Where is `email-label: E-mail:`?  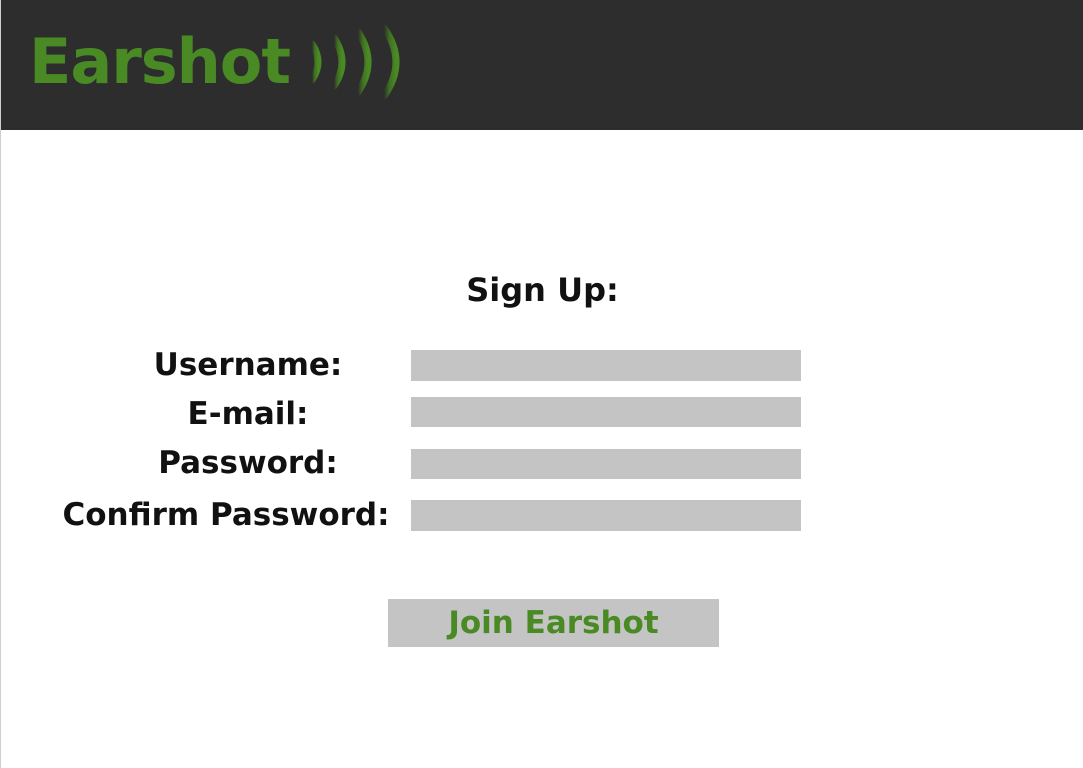 email-label: E-mail: is located at coordinates (248, 414).